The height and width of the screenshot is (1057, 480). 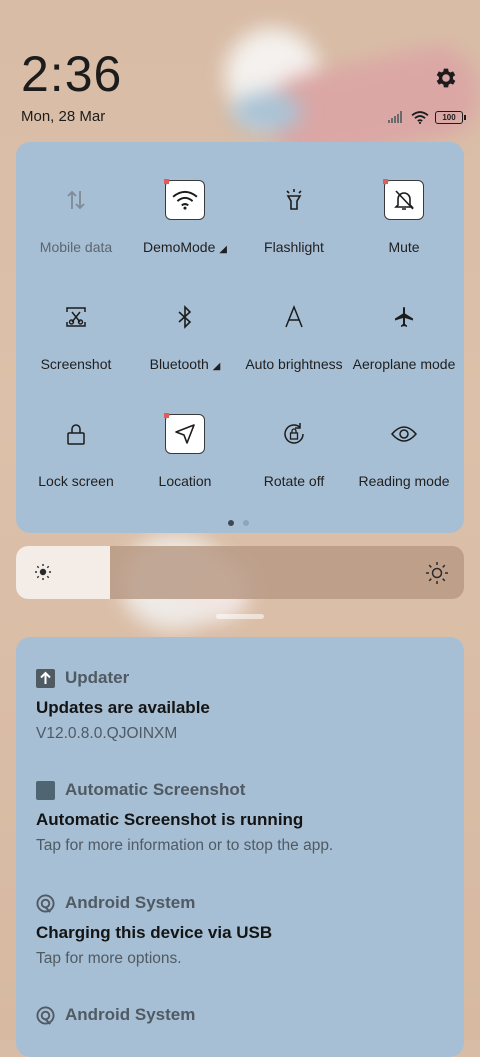 What do you see at coordinates (97, 677) in the screenshot?
I see `notification-app-name: Updater` at bounding box center [97, 677].